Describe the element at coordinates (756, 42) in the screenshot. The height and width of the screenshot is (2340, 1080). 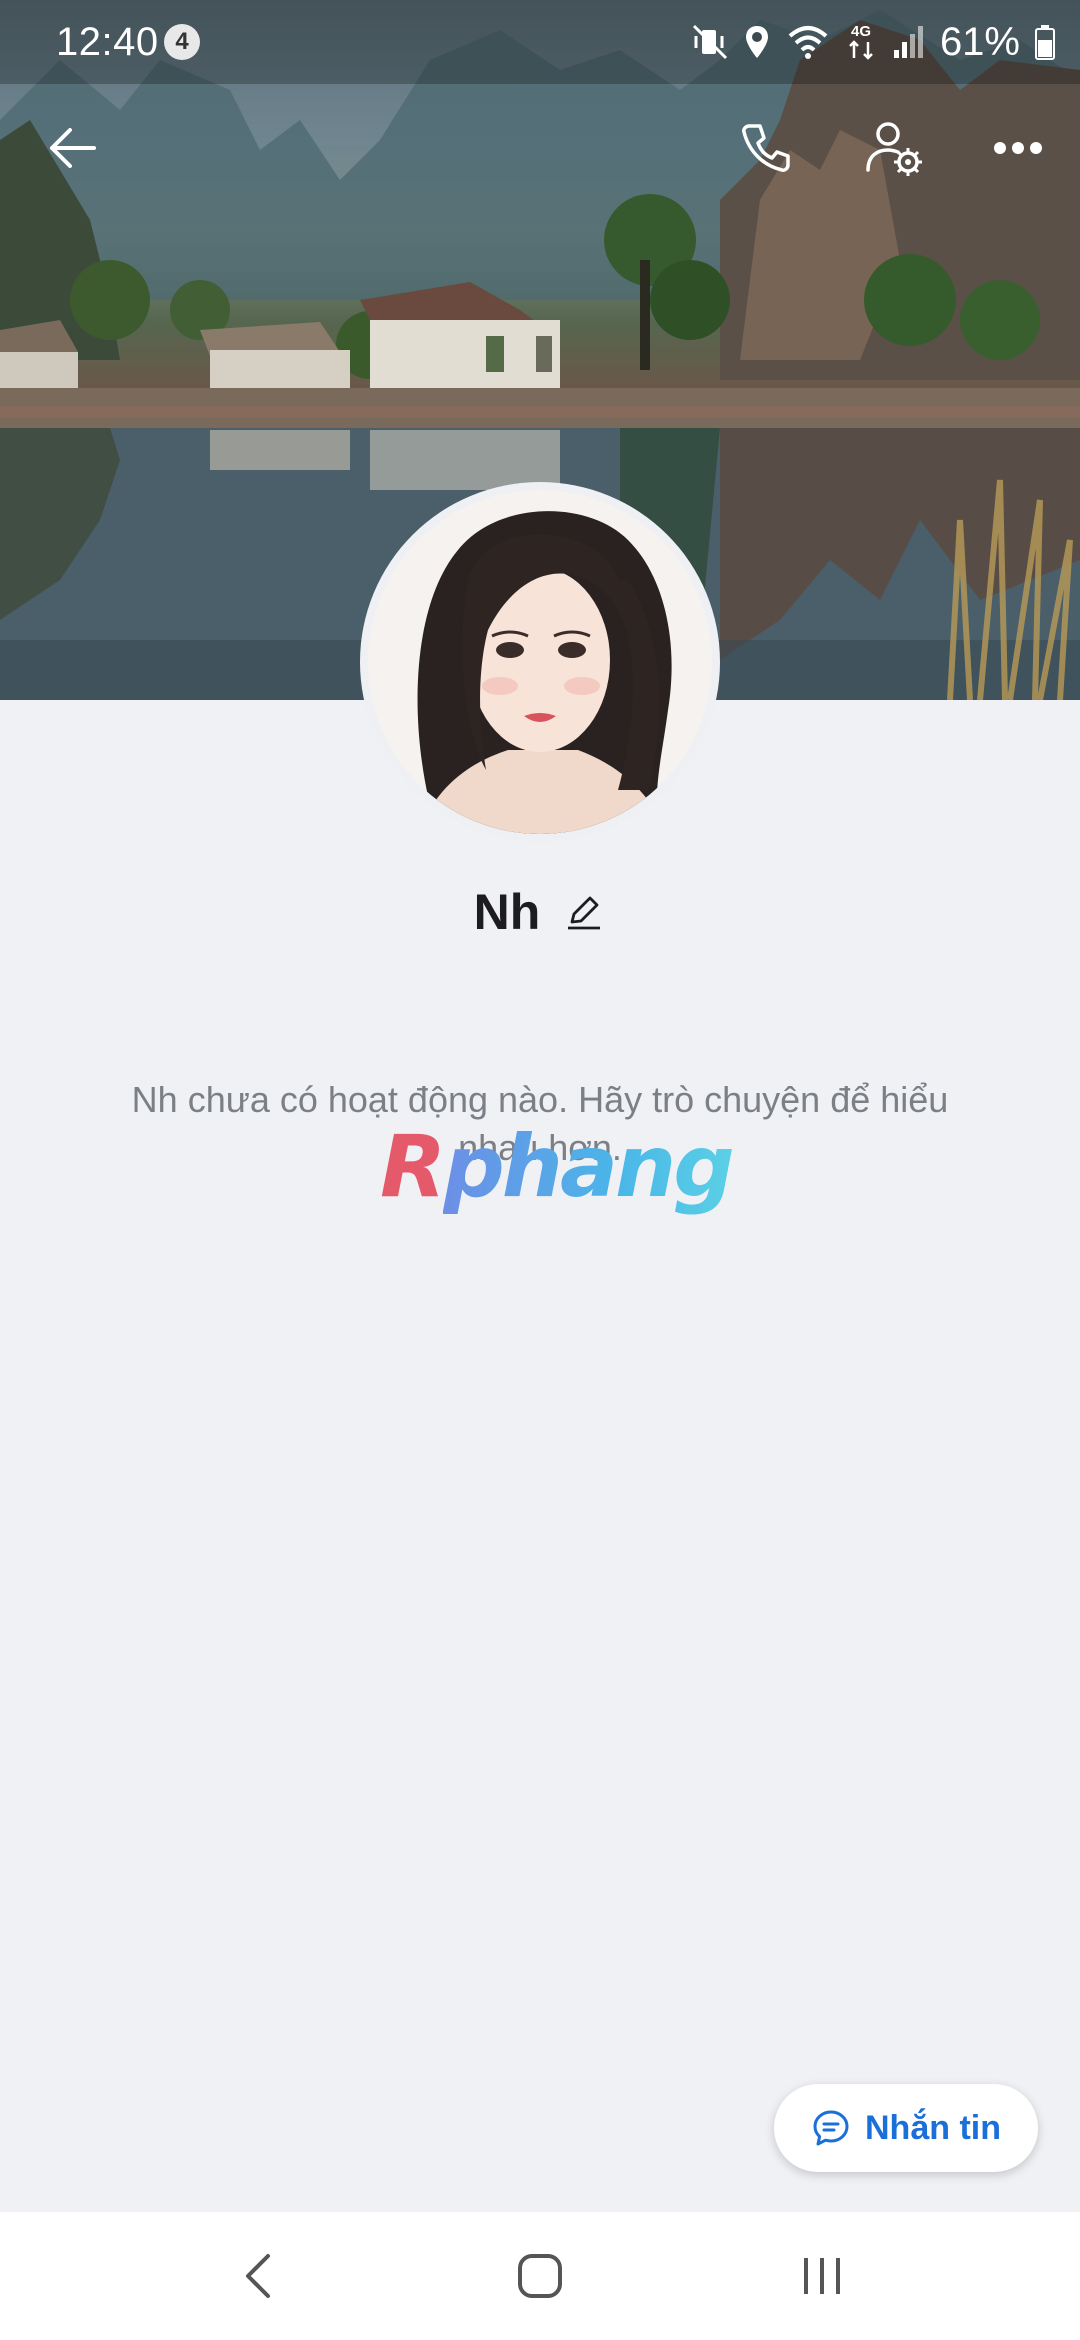
I see `location-icon` at that location.